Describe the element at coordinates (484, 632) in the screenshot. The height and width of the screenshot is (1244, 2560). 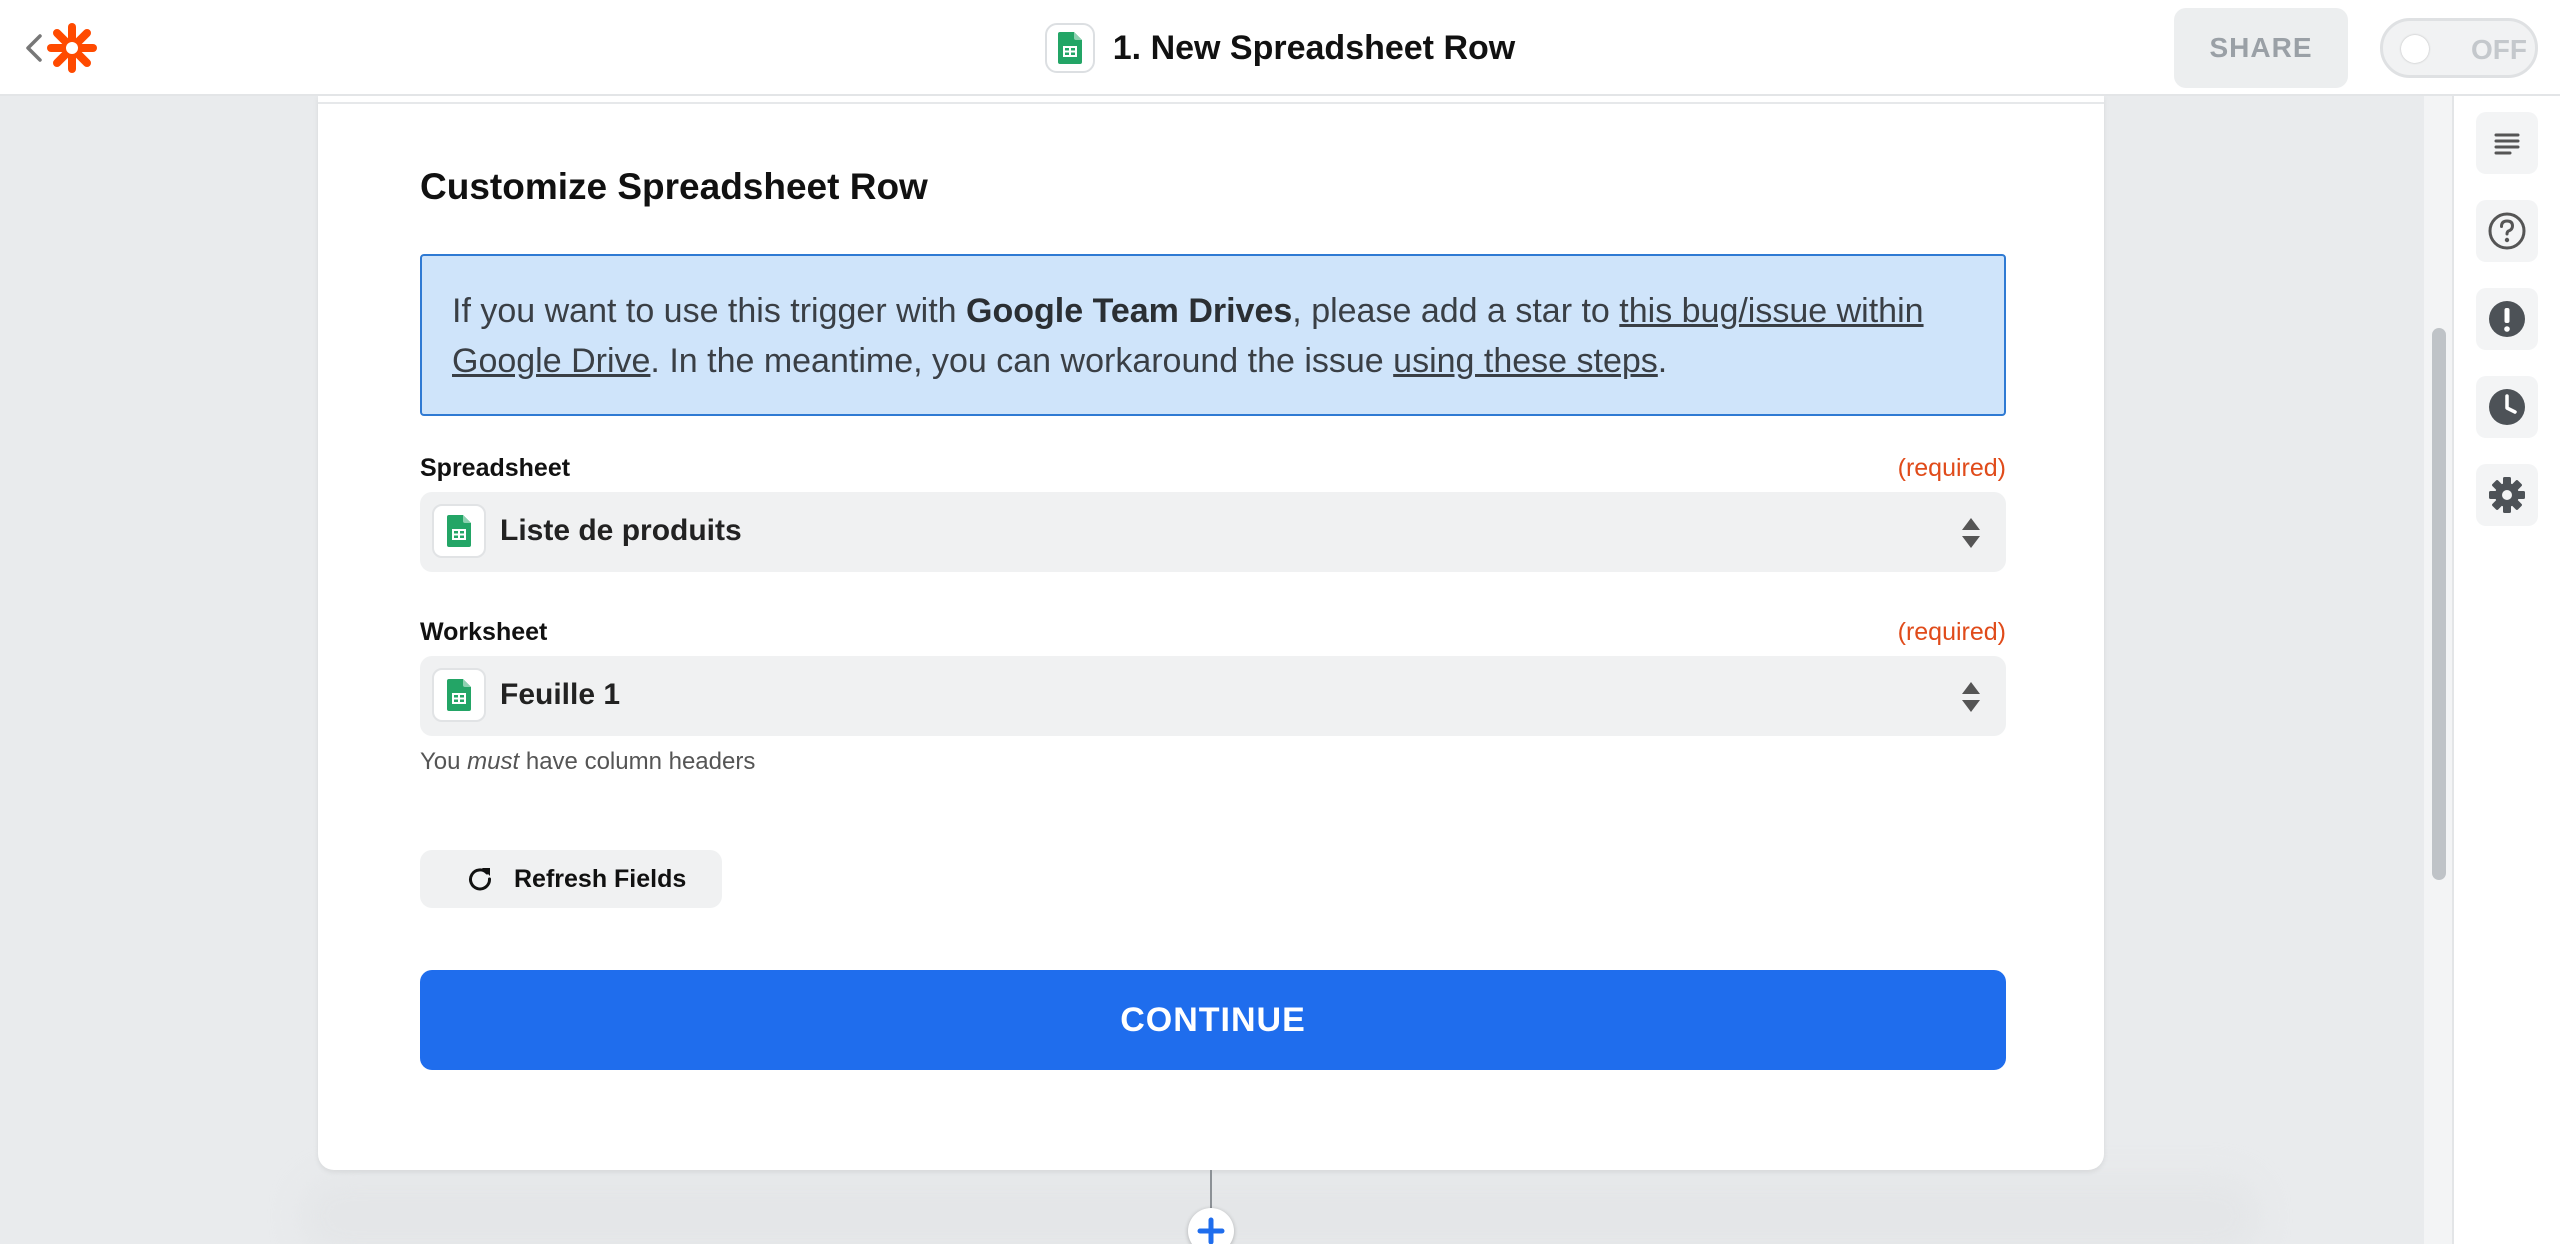
I see `worksheet-label: Worksheet` at that location.